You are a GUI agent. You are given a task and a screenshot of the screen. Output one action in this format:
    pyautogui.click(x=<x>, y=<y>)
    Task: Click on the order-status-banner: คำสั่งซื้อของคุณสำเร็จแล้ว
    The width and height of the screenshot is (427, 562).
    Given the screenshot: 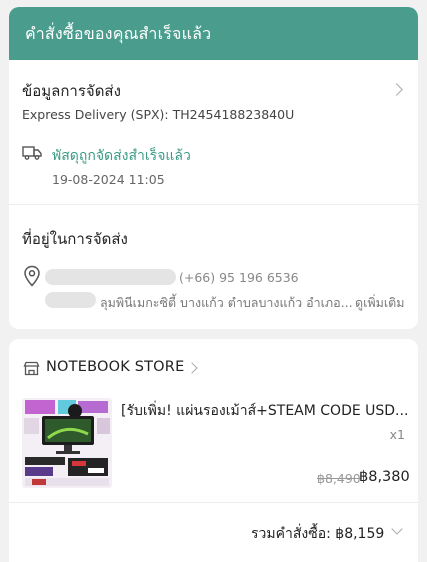 What is the action you would take?
    pyautogui.click(x=213, y=33)
    